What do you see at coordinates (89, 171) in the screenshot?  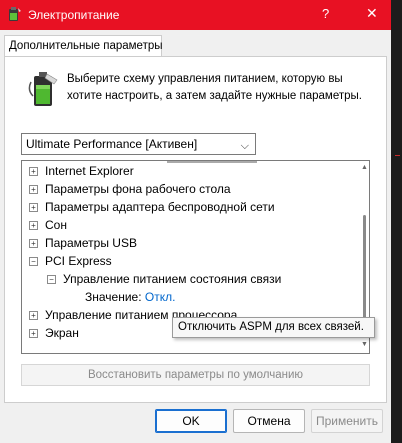 I see `tree-item-label: Internet Explorer` at bounding box center [89, 171].